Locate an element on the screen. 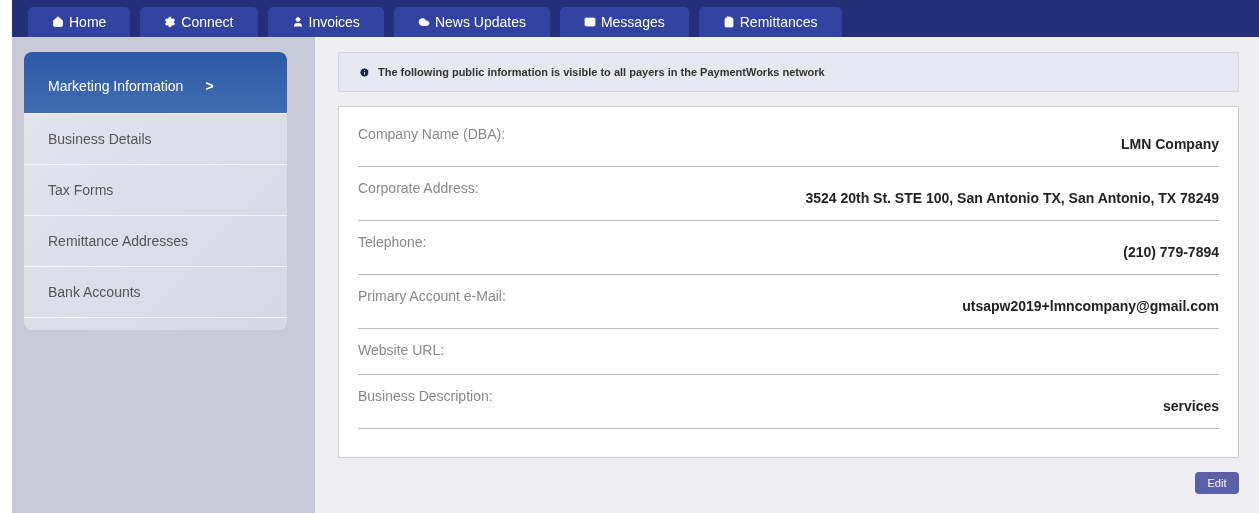 This screenshot has width=1259, height=513. sidebar-item: Business Details is located at coordinates (155, 139).